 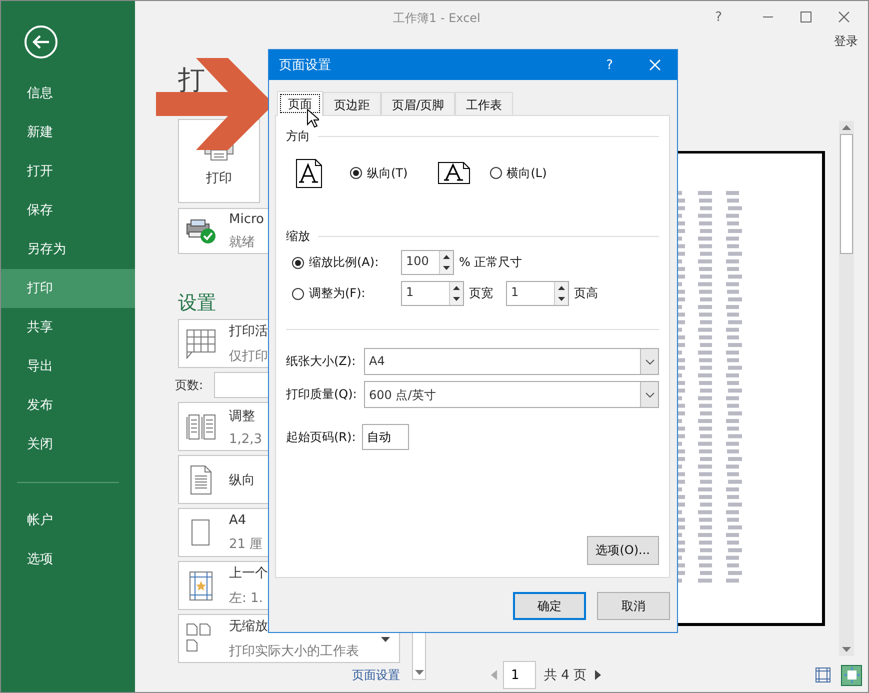 What do you see at coordinates (238, 520) in the screenshot?
I see `setting-title: A4` at bounding box center [238, 520].